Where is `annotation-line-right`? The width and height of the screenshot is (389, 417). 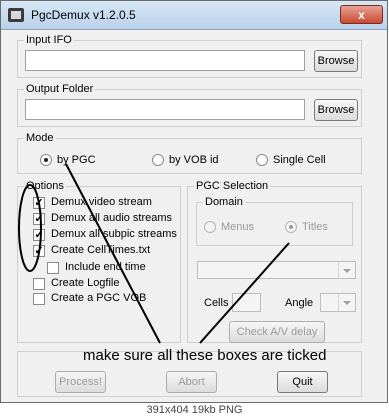
annotation-line-right is located at coordinates (244, 293).